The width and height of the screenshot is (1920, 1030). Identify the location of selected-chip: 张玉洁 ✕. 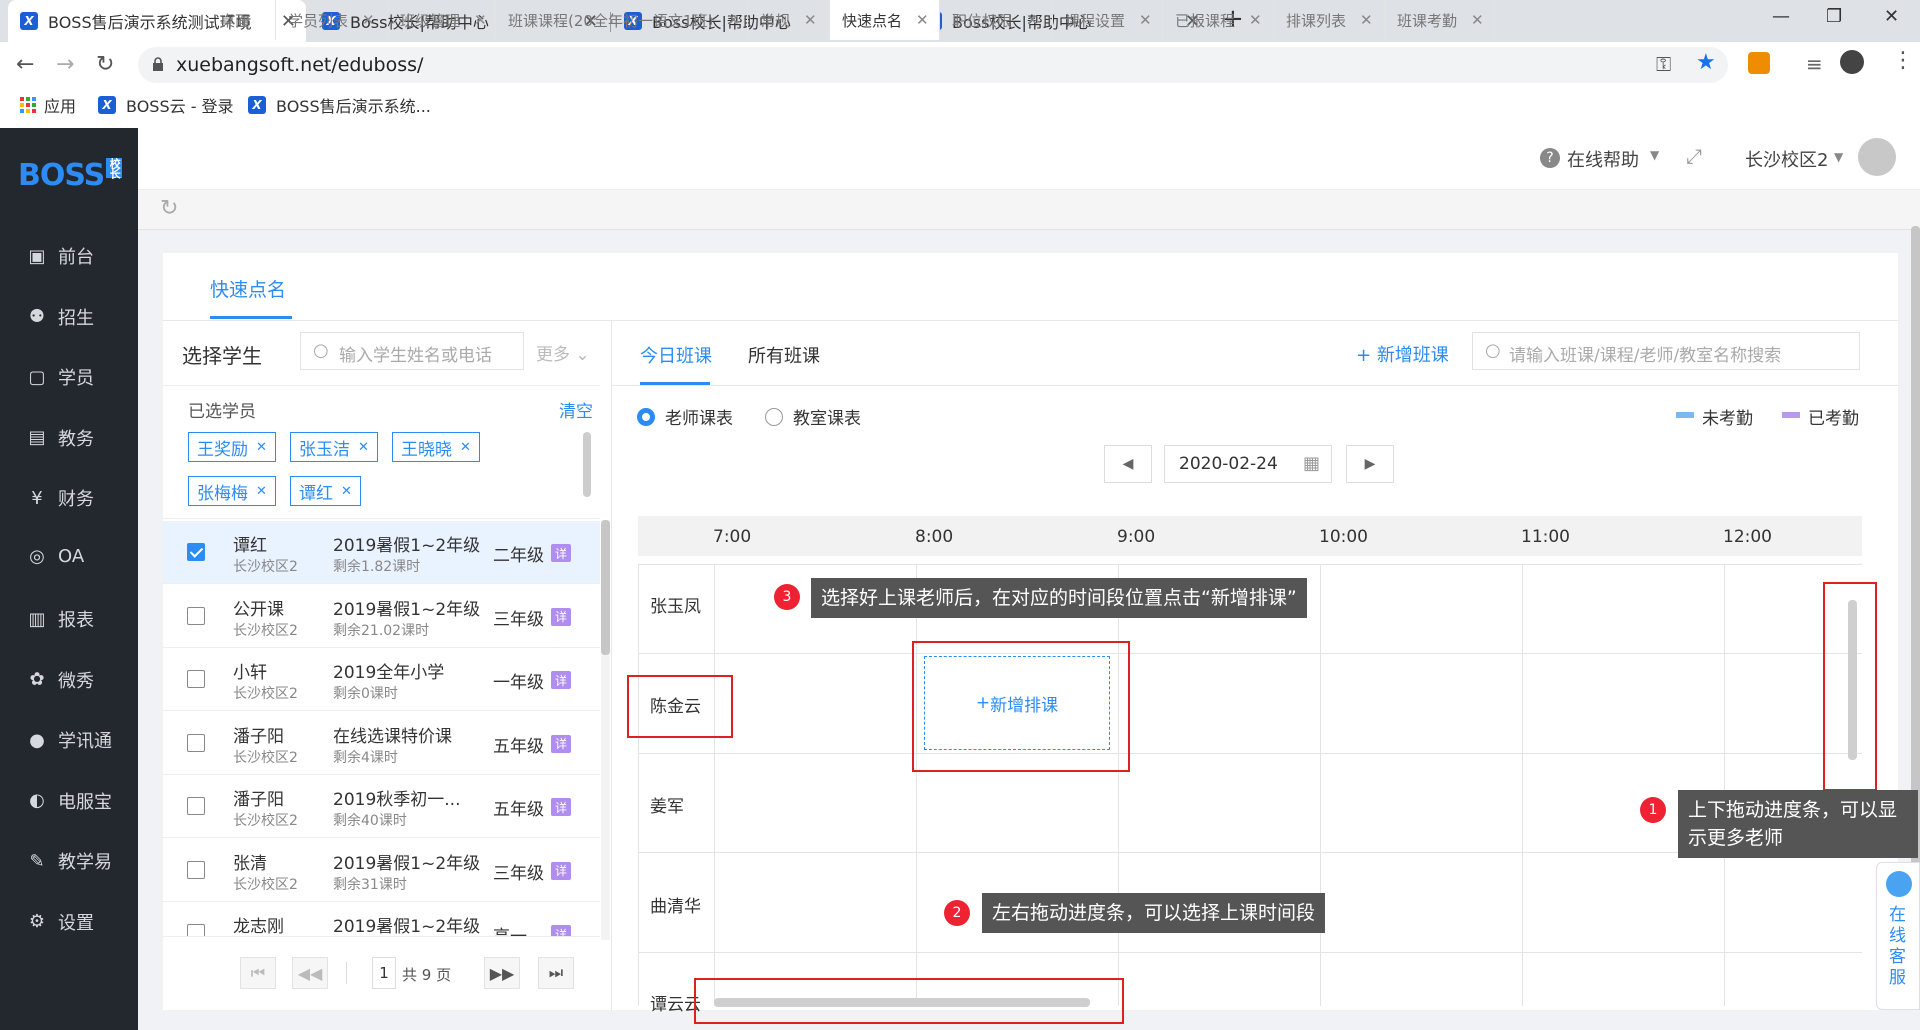
(334, 447).